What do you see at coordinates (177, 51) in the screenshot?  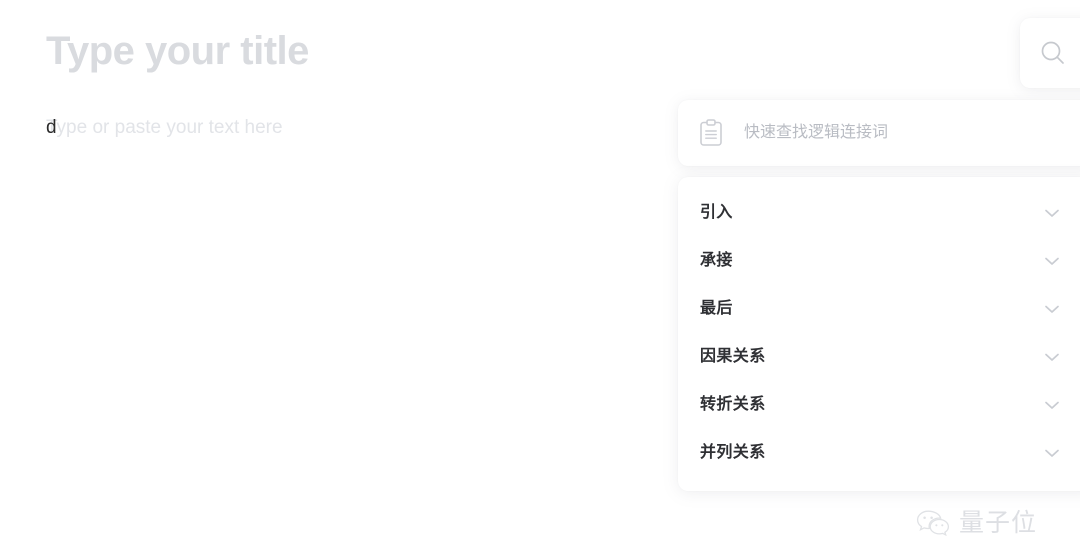 I see `document-title-placeholder: Type your title` at bounding box center [177, 51].